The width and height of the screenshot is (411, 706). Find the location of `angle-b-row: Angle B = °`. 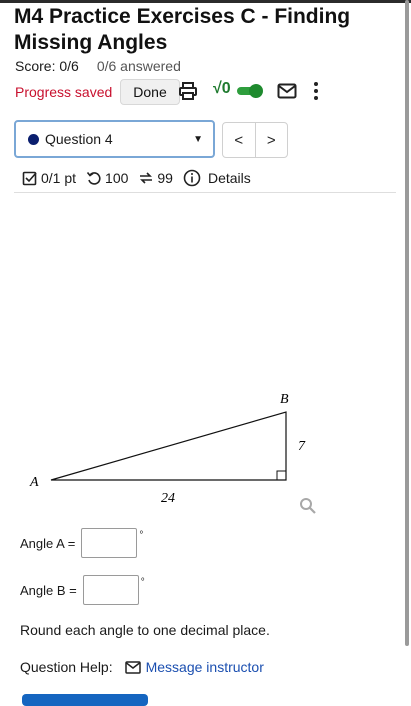

angle-b-row: Angle B = ° is located at coordinates (82, 590).